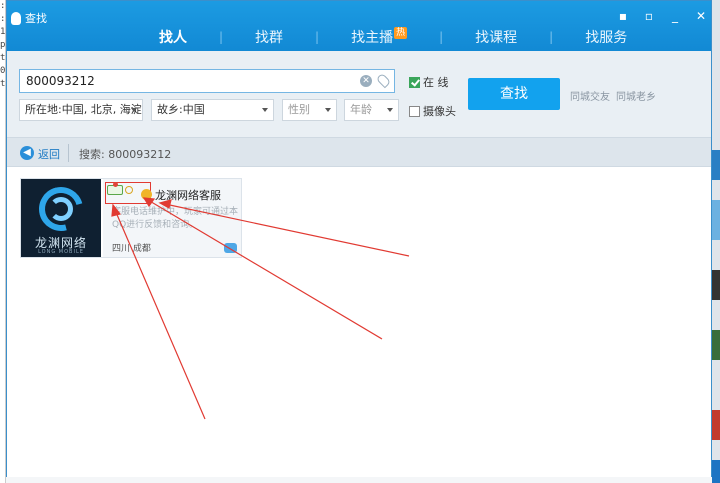 The image size is (720, 483). Describe the element at coordinates (129, 190) in the screenshot. I see `verified-icon` at that location.